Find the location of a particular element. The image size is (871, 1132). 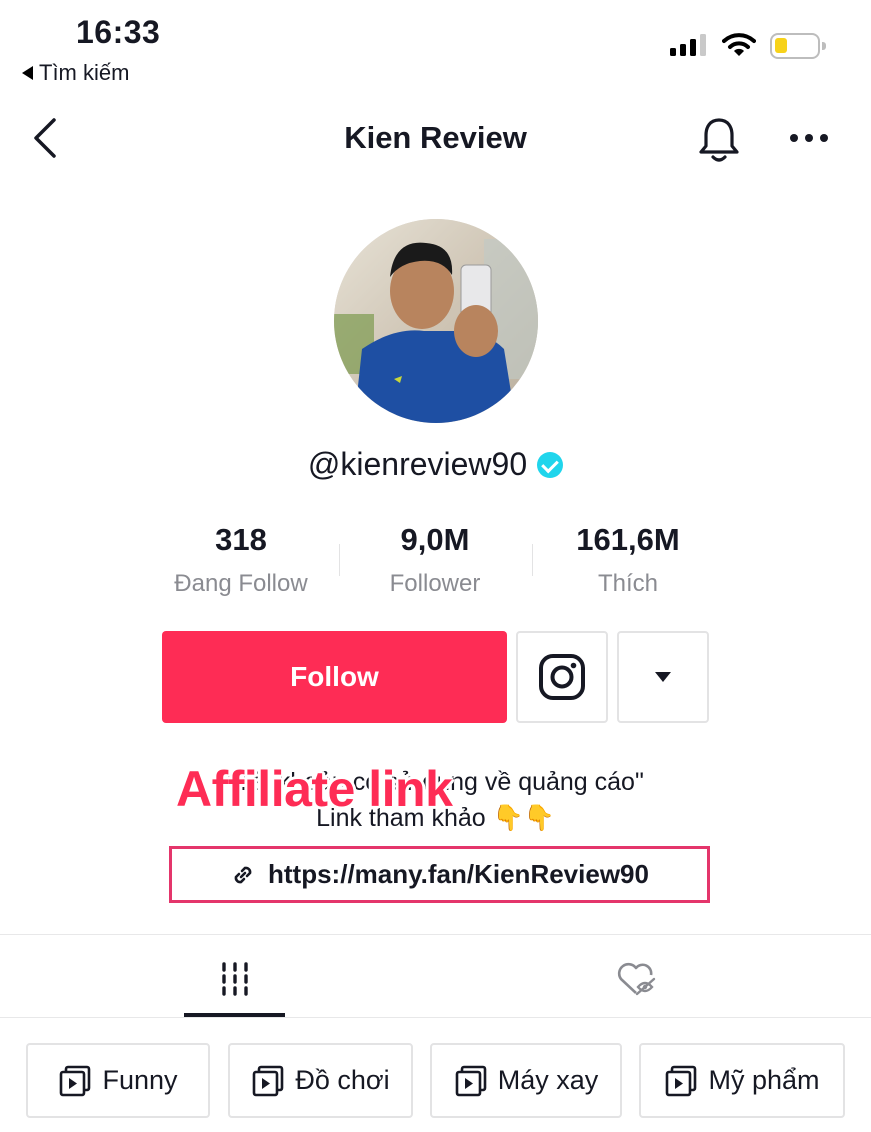

suggested-accounts-dropdown is located at coordinates (663, 677).